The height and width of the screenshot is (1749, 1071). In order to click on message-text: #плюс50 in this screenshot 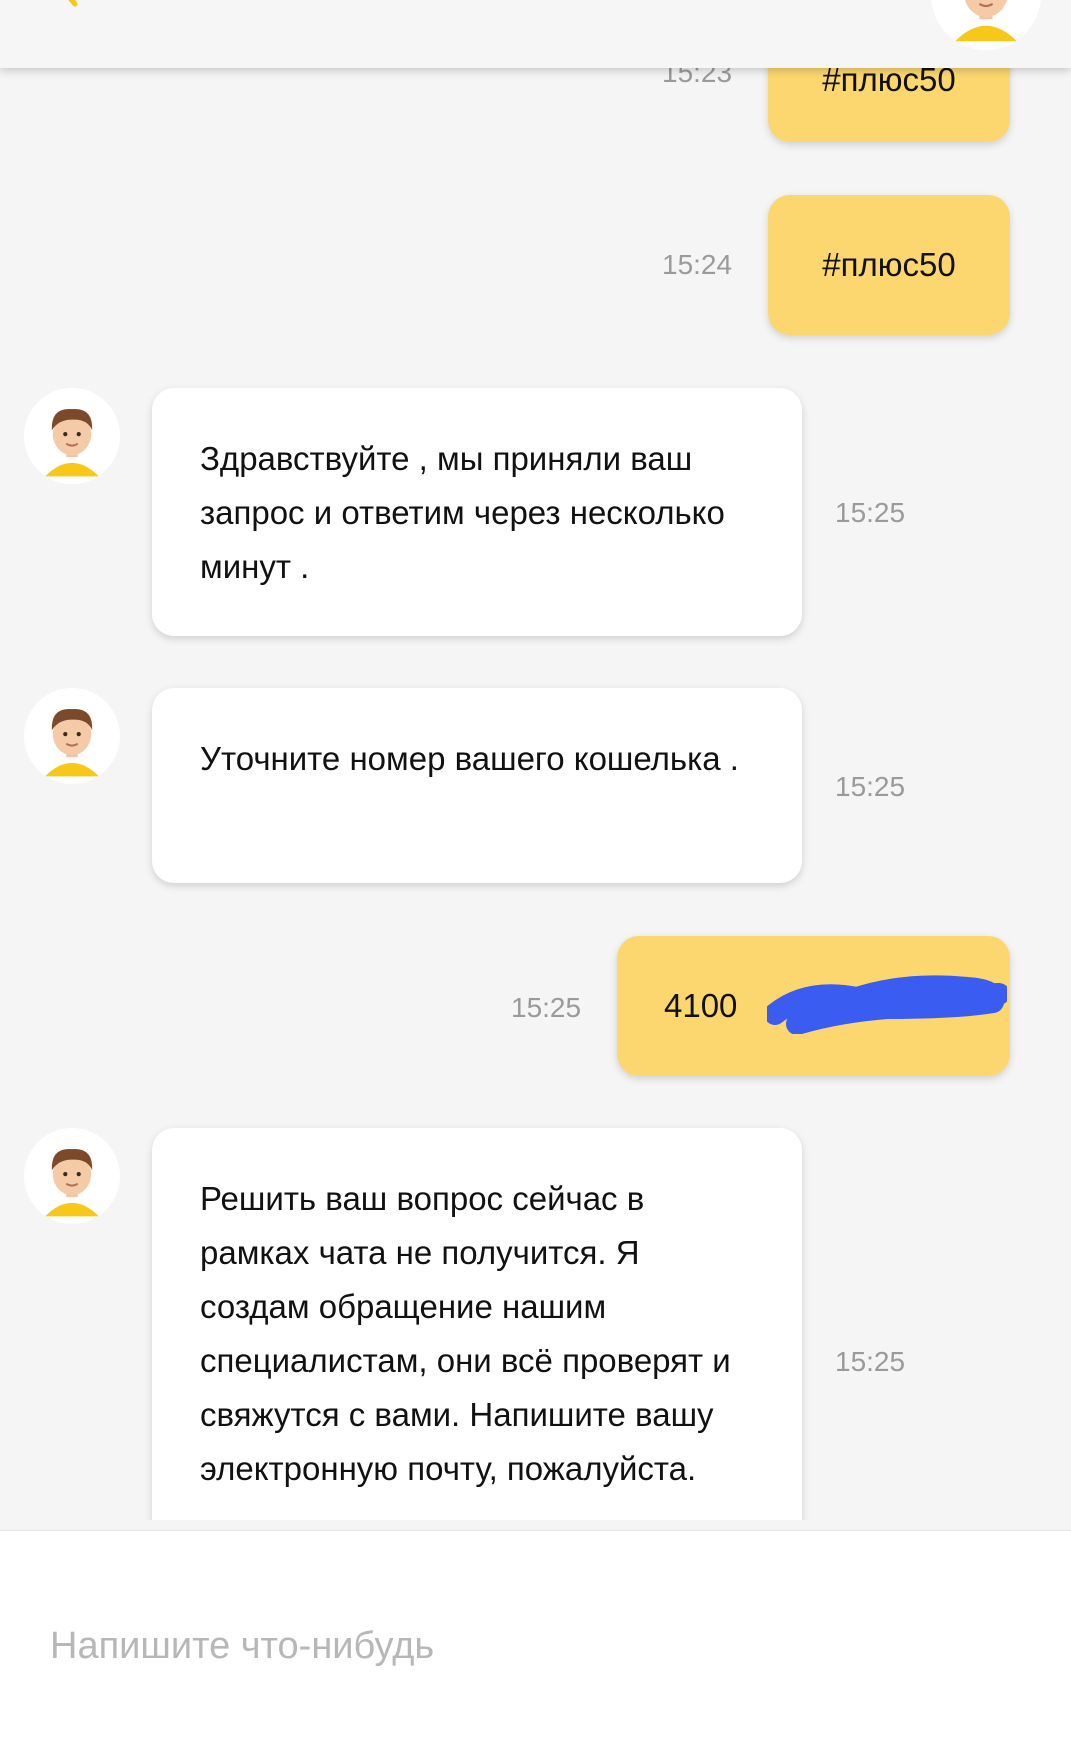, I will do `click(889, 264)`.